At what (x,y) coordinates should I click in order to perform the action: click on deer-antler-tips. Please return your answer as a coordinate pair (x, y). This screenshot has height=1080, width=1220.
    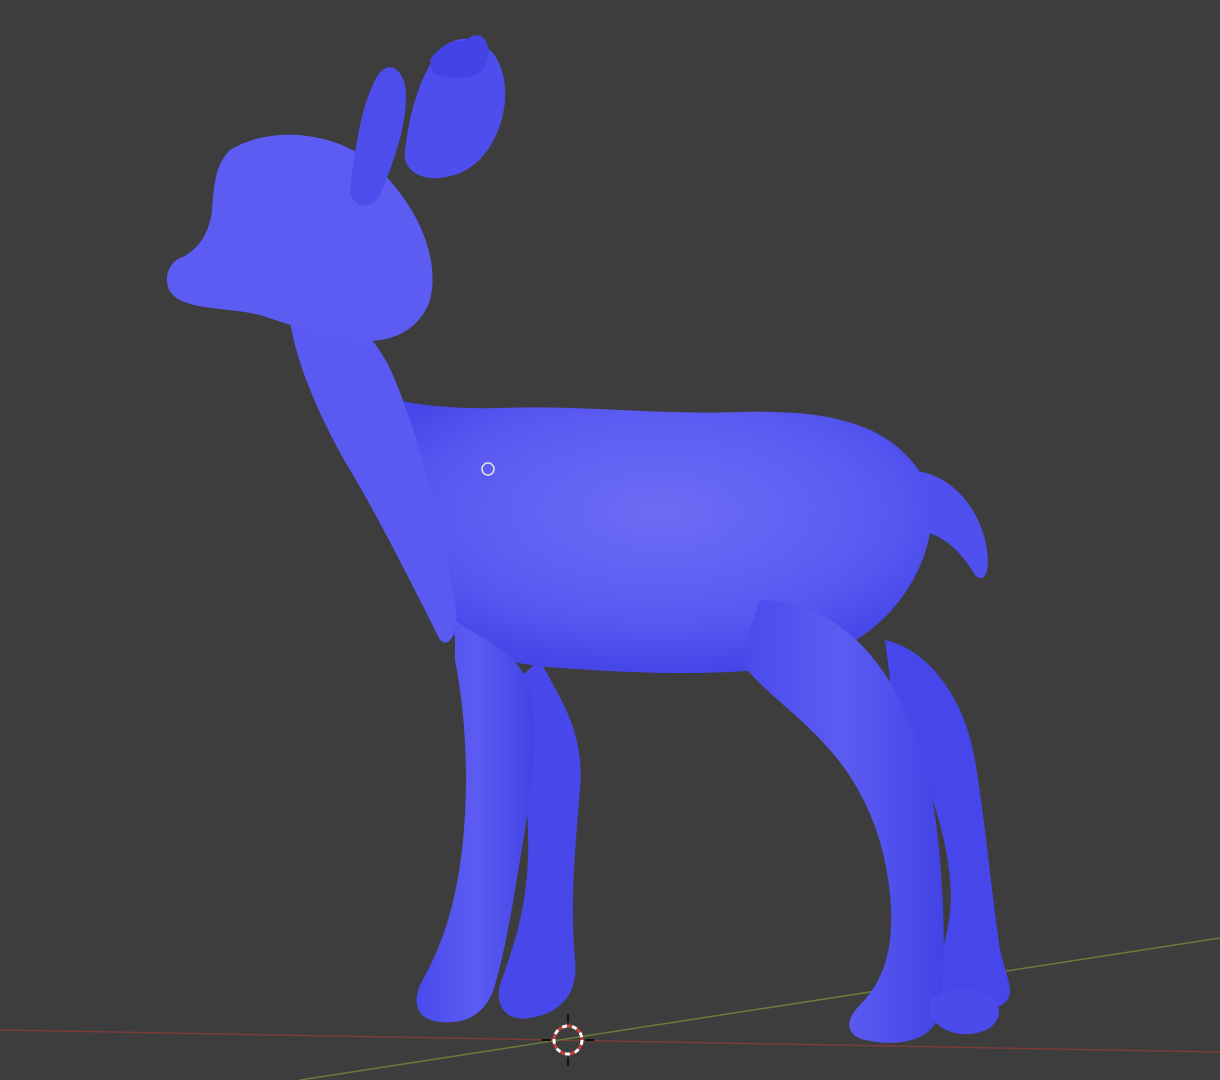
    Looking at the image, I should click on (459, 56).